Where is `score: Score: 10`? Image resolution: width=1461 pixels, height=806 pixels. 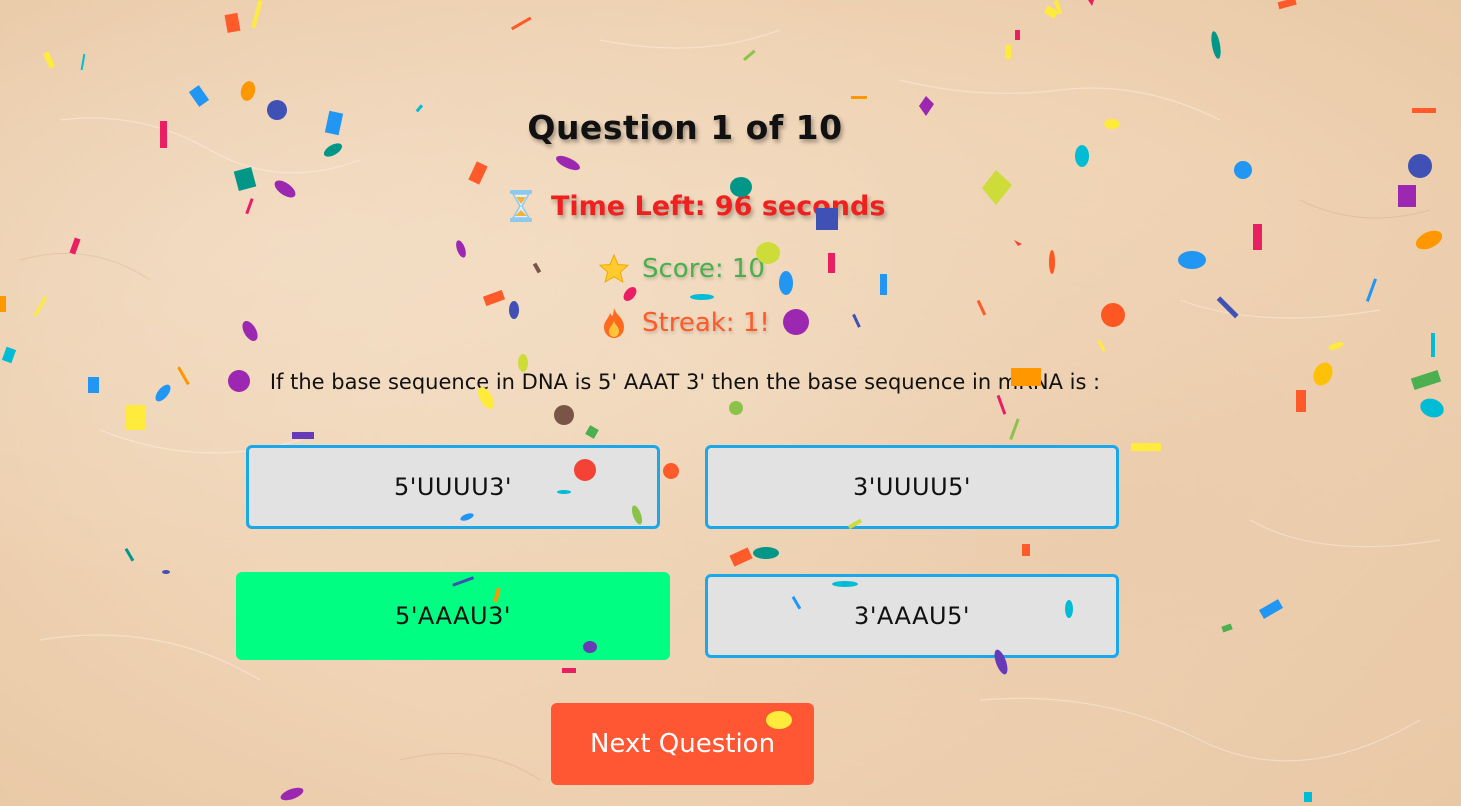
score: Score: 10 is located at coordinates (681, 269).